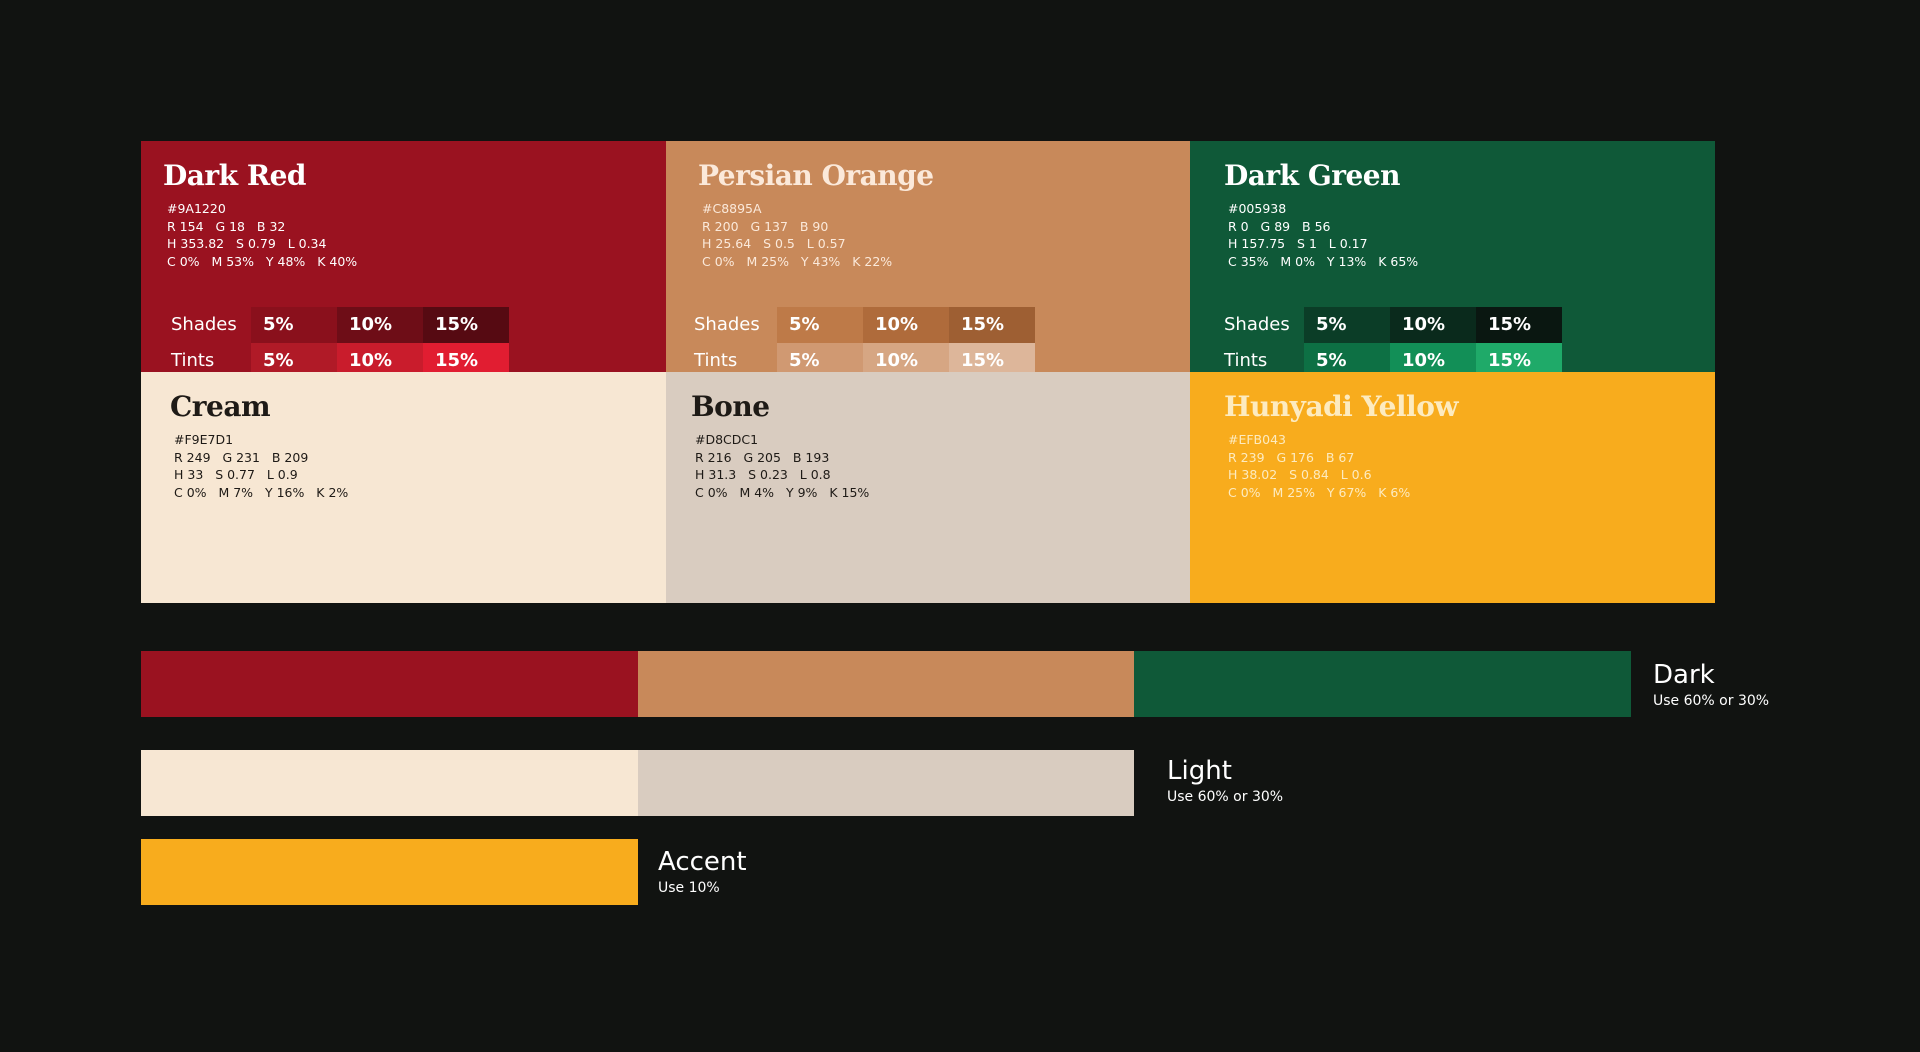  I want to click on rgb-values: R 216 G 205 B 193, so click(762, 457).